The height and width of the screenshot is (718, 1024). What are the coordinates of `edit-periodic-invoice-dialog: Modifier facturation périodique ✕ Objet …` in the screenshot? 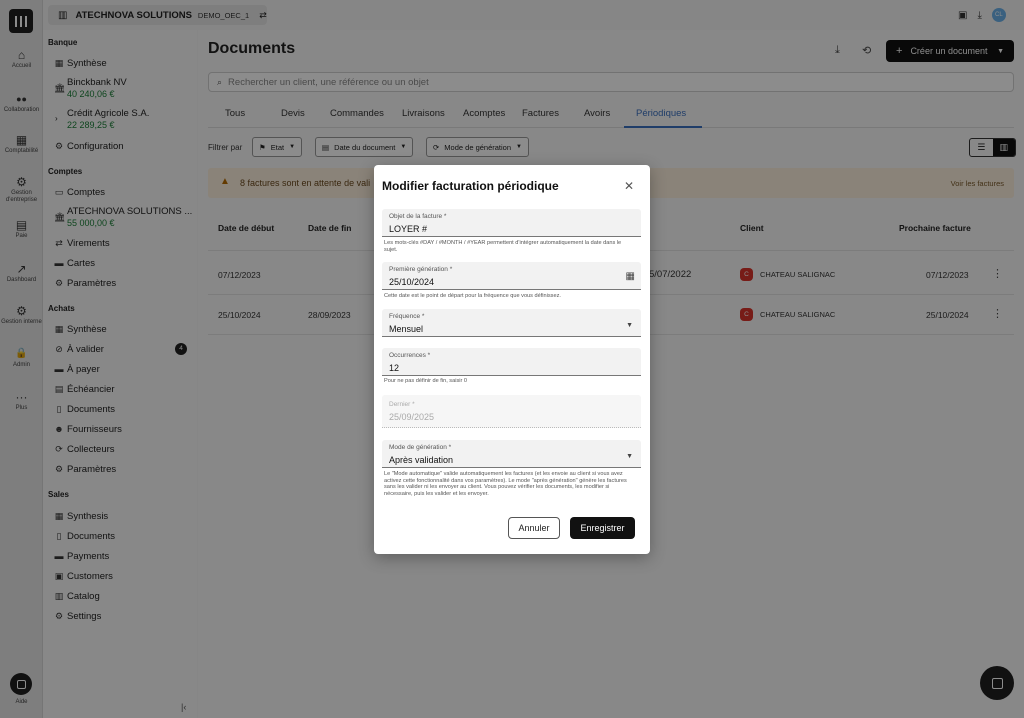 It's located at (512, 359).